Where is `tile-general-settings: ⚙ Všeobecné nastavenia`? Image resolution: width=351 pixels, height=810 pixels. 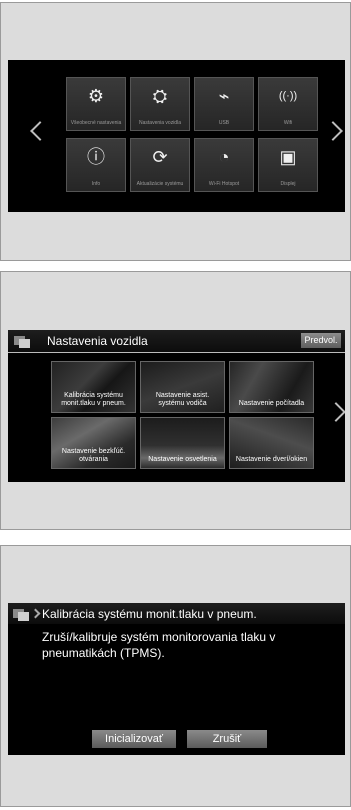
tile-general-settings: ⚙ Všeobecné nastavenia is located at coordinates (96, 104).